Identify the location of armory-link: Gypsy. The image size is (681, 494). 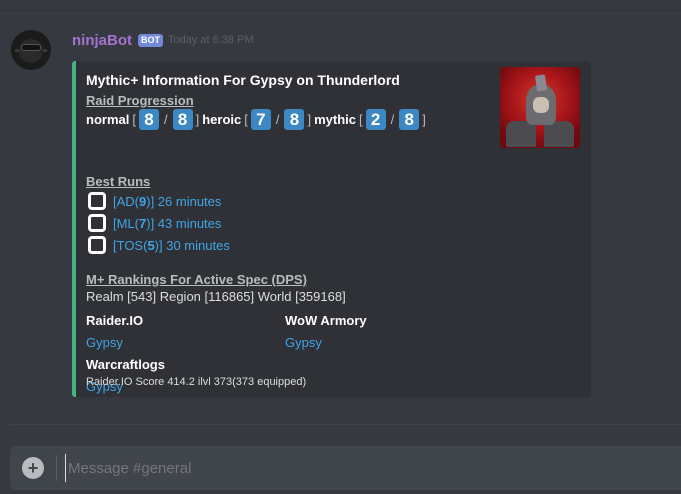
(303, 342).